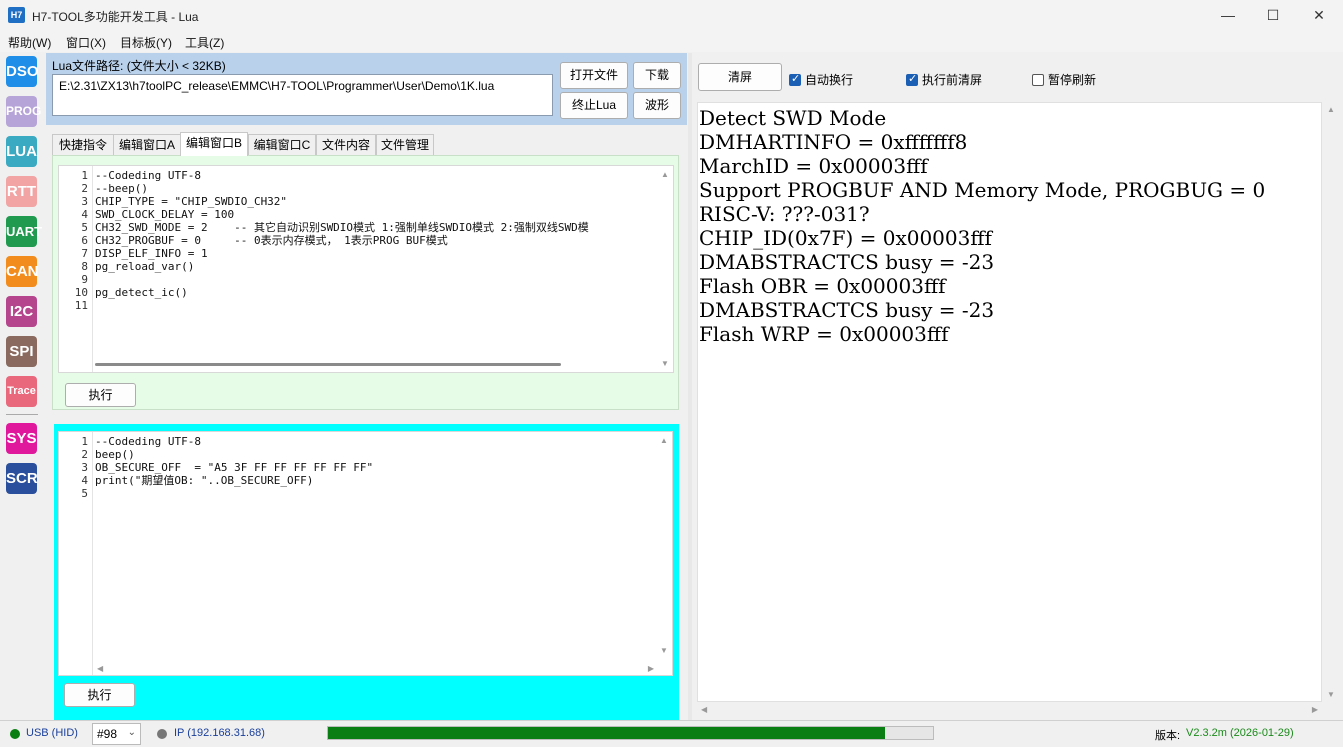 The image size is (1343, 747). Describe the element at coordinates (21, 311) in the screenshot. I see `sidebar-item-i2c: I2C` at that location.